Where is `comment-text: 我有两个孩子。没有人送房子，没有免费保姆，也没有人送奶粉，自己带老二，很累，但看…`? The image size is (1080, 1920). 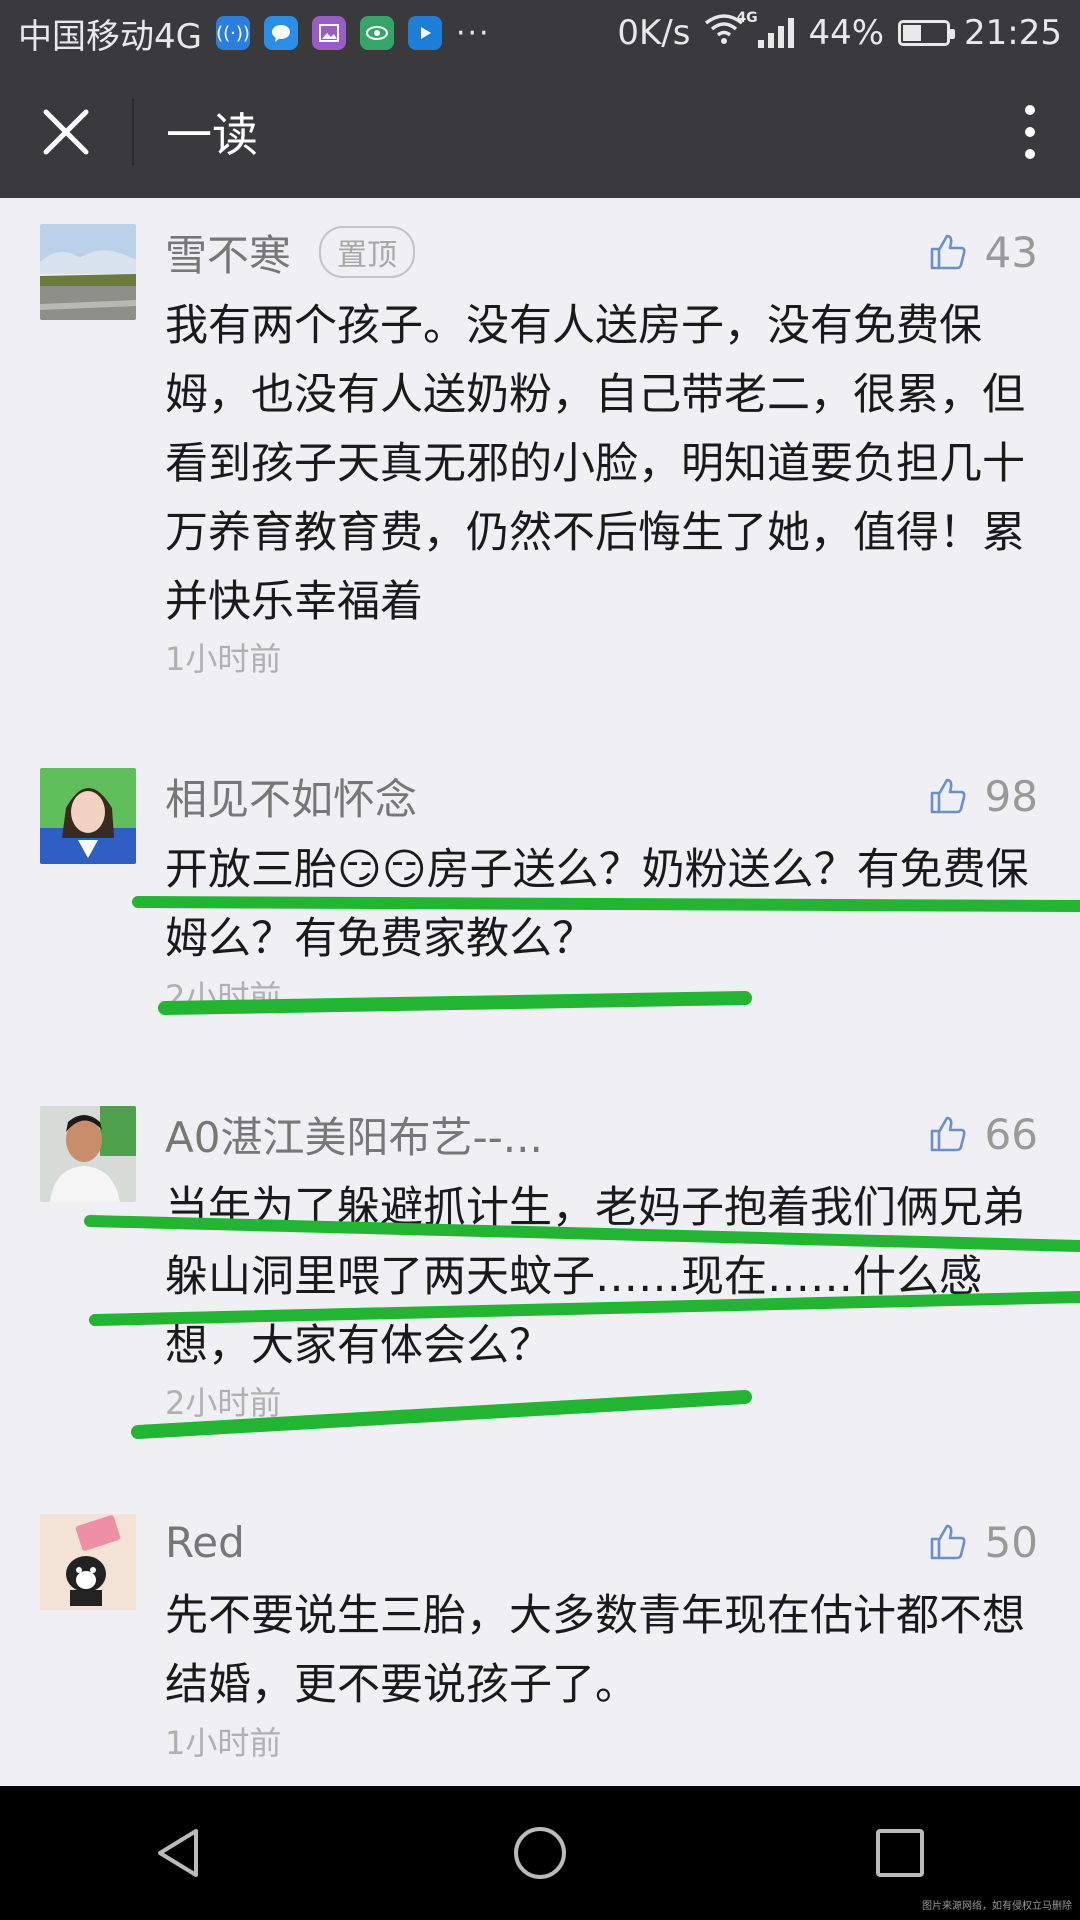
comment-text: 我有两个孩子。没有人送房子，没有免费保姆，也没有人送奶粉，自己带老二，很累，但看… is located at coordinates (595, 464).